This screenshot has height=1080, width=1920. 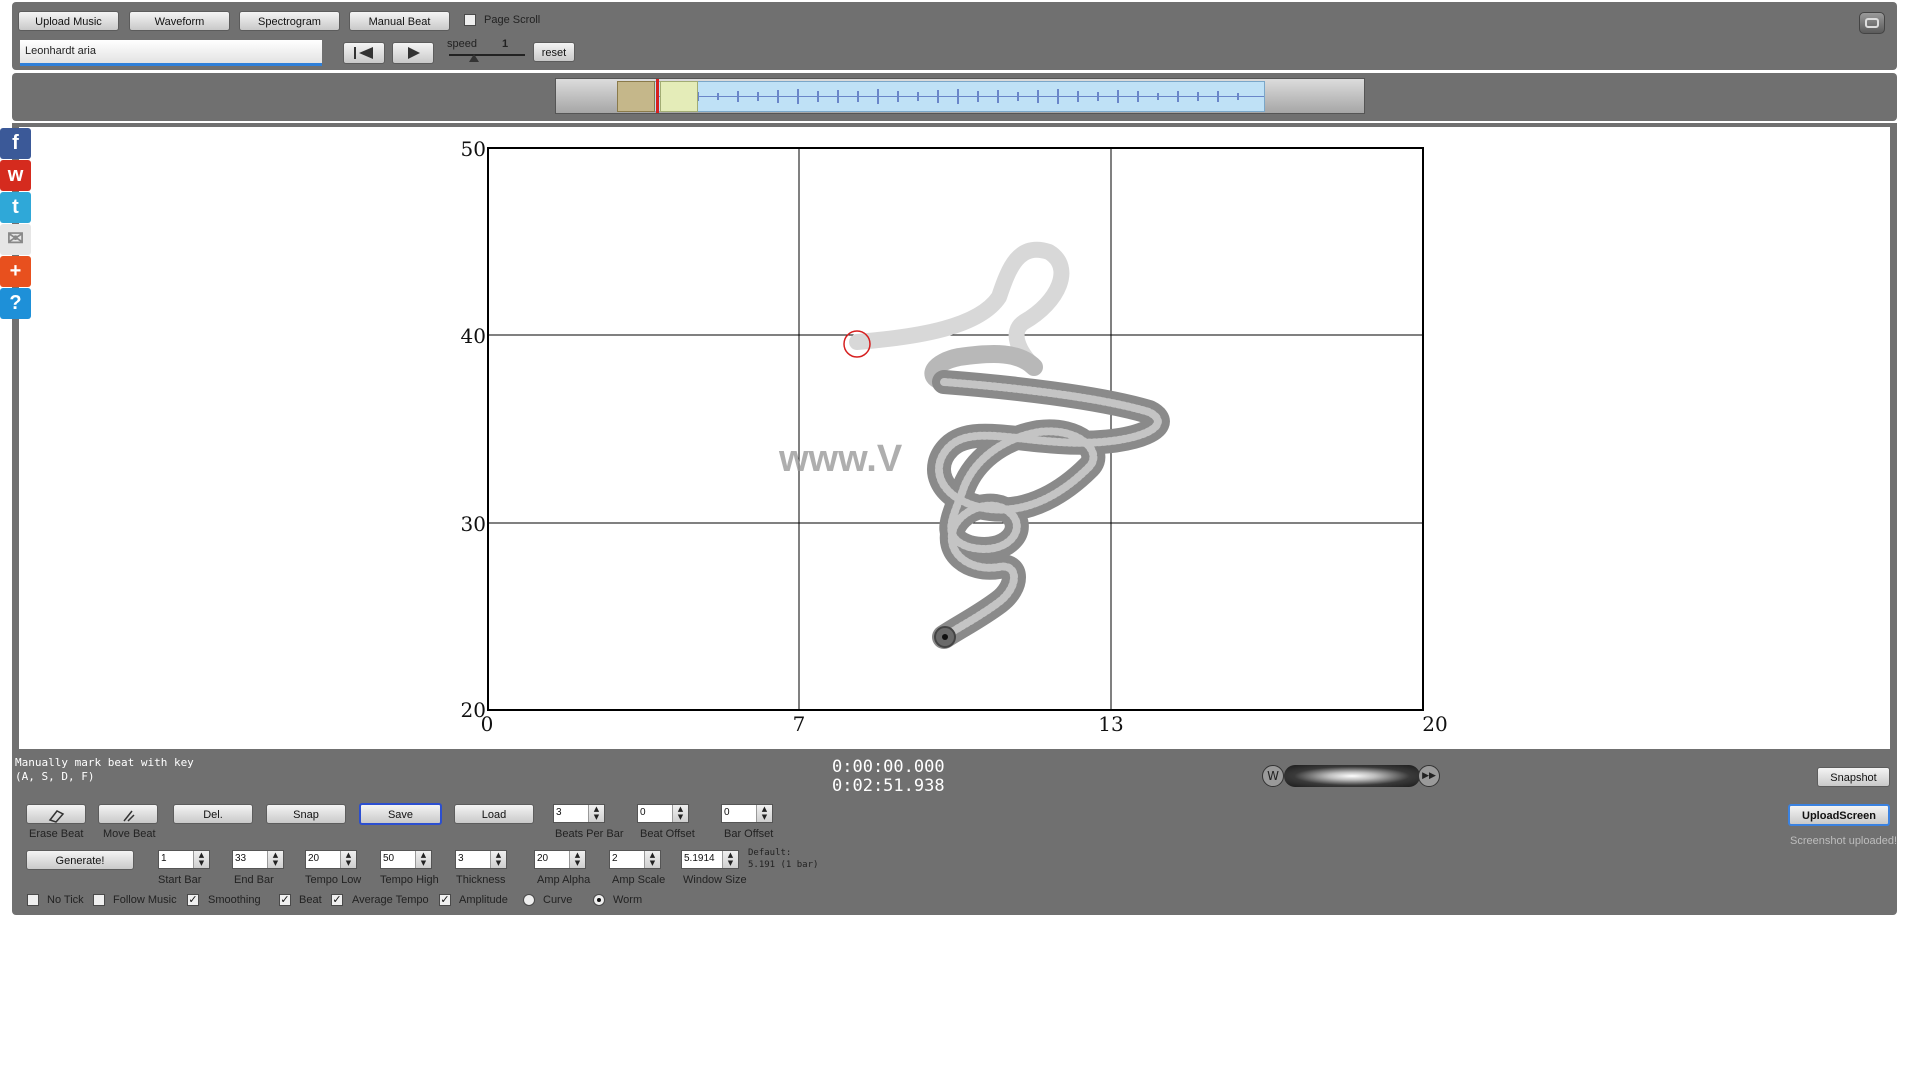 What do you see at coordinates (840, 459) in the screenshot?
I see `watermark-text: www.V` at bounding box center [840, 459].